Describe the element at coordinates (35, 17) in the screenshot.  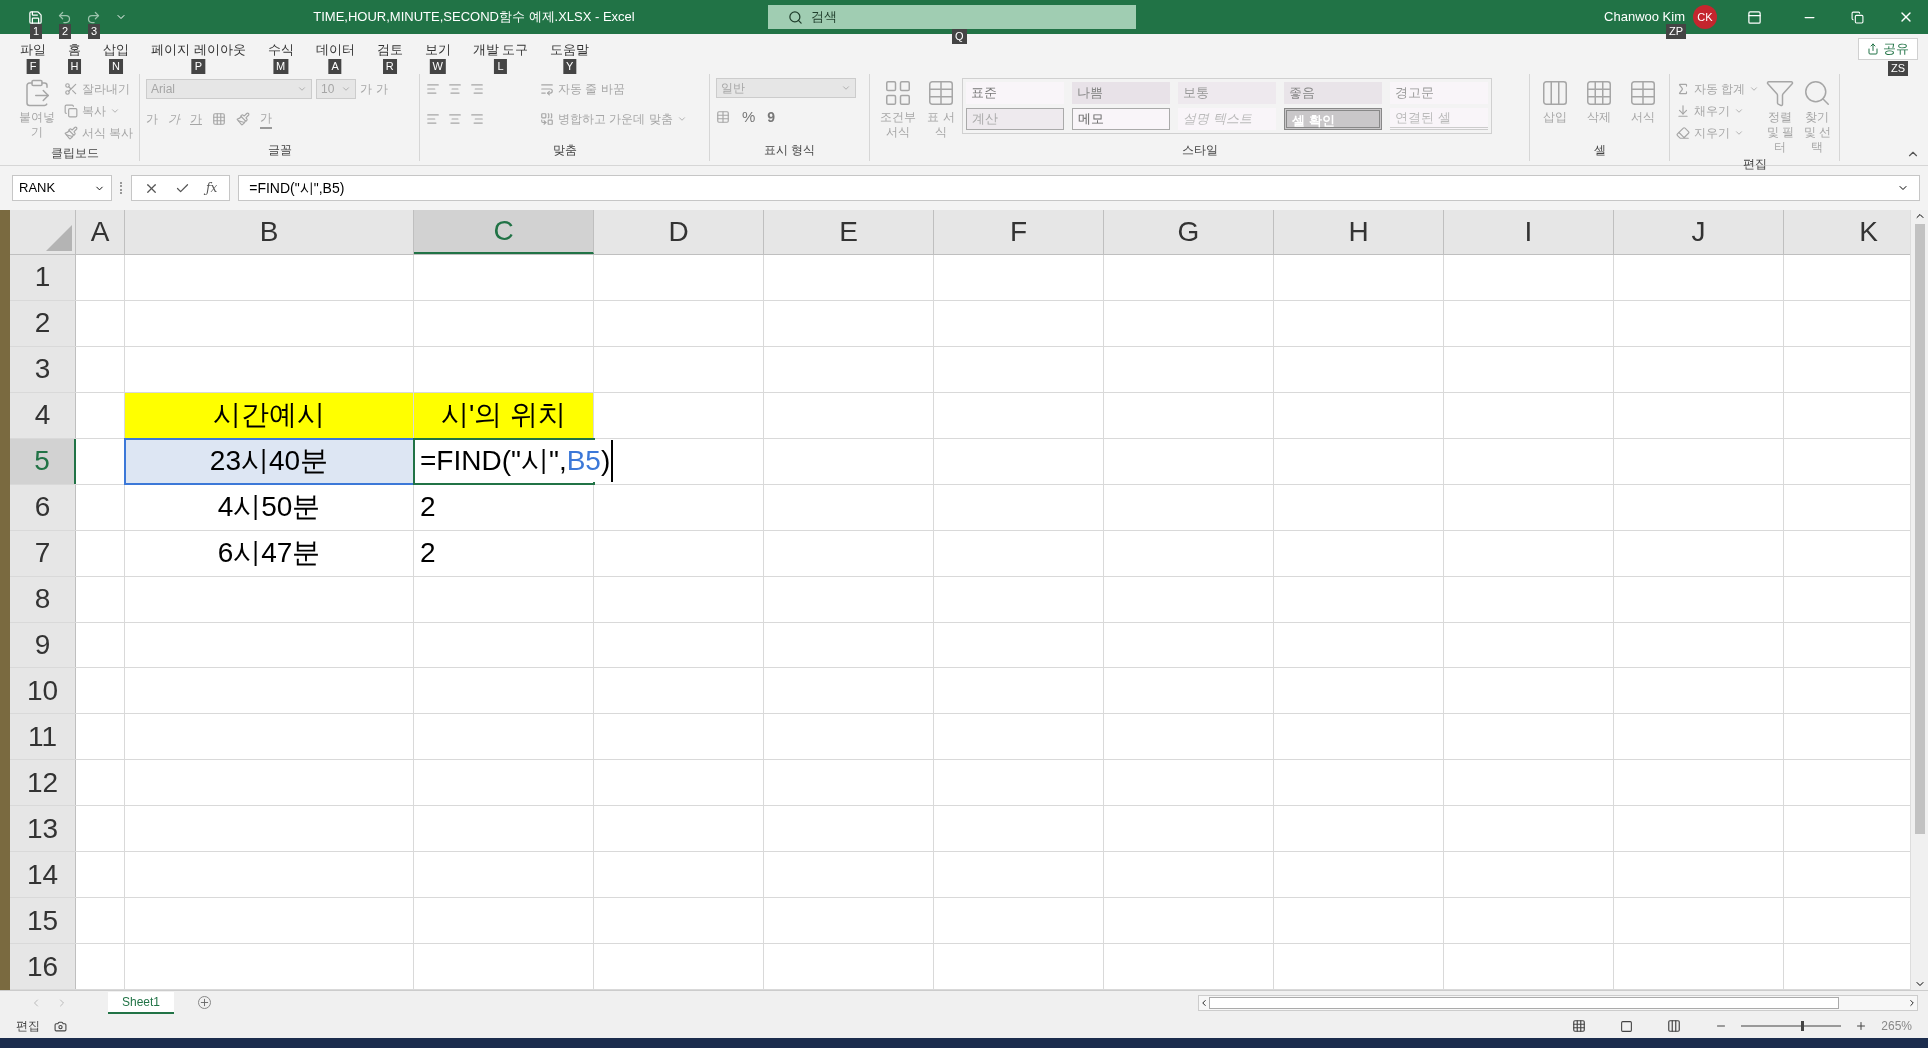
I see `save-icon` at that location.